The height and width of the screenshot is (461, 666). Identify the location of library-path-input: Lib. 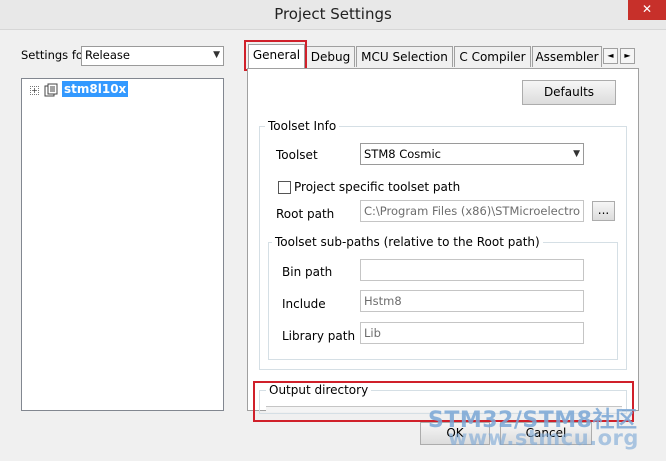
(472, 333).